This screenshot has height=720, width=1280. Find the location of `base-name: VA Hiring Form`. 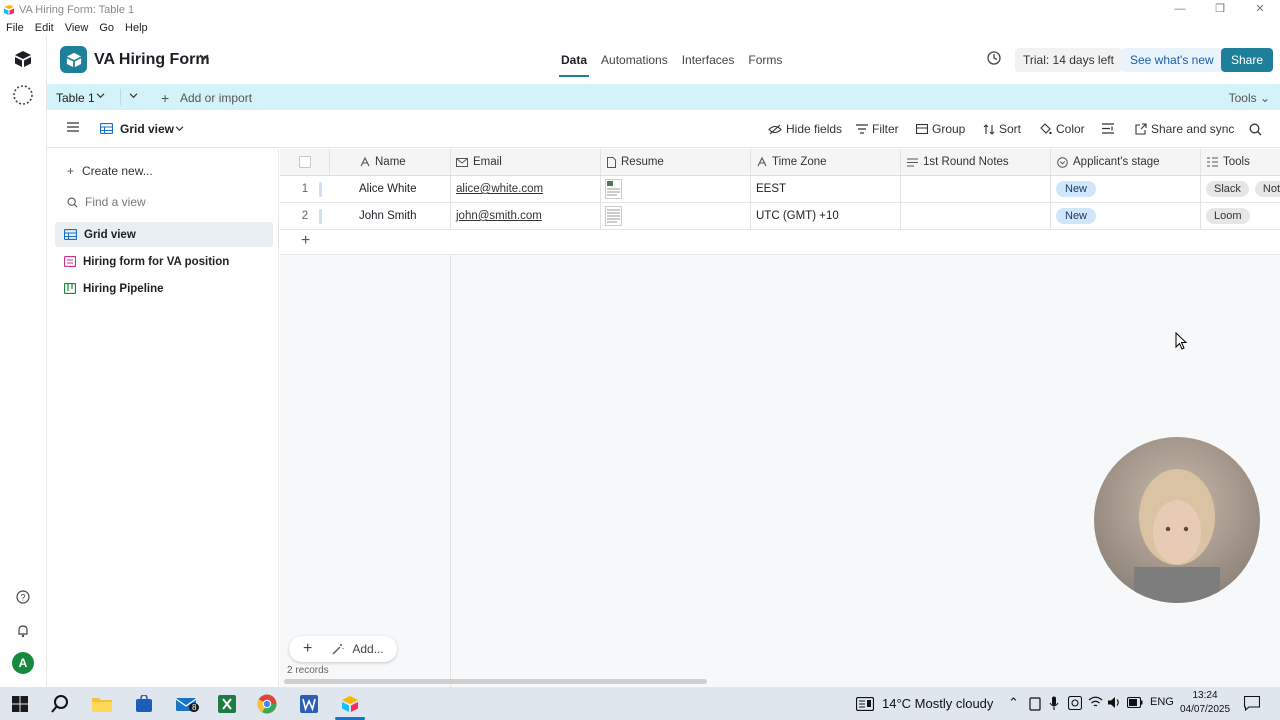

base-name: VA Hiring Form is located at coordinates (152, 60).